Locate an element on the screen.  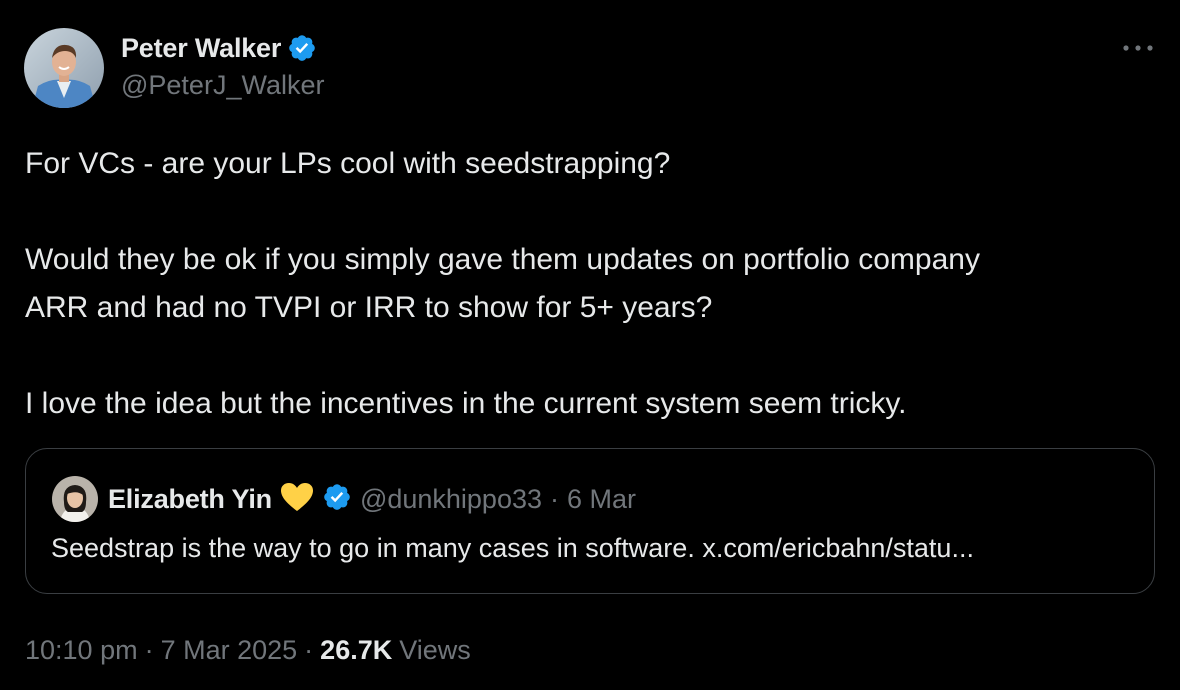
tweet-time: 10:10 pm is located at coordinates (81, 650).